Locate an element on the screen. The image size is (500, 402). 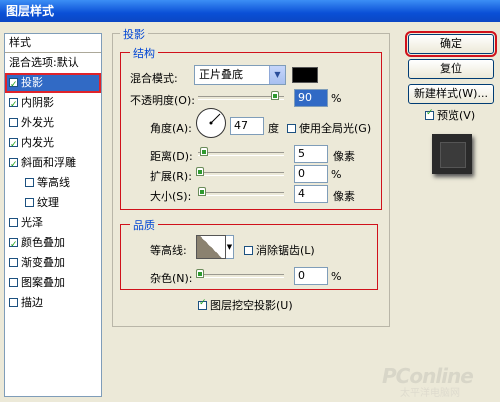
distance-slider-thumb is located at coordinates (204, 151).